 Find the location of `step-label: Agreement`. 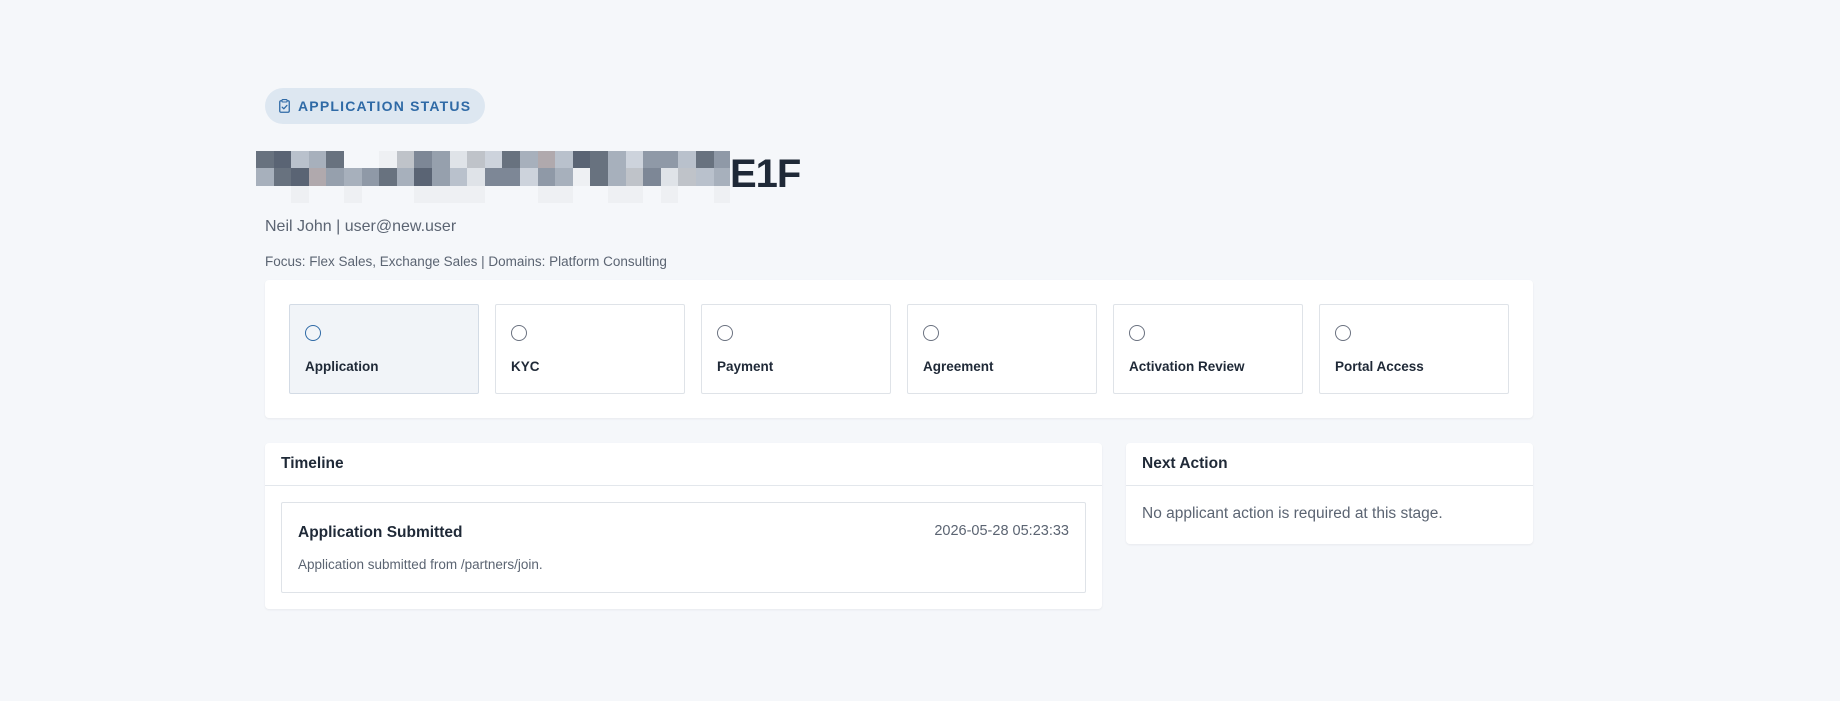

step-label: Agreement is located at coordinates (958, 366).